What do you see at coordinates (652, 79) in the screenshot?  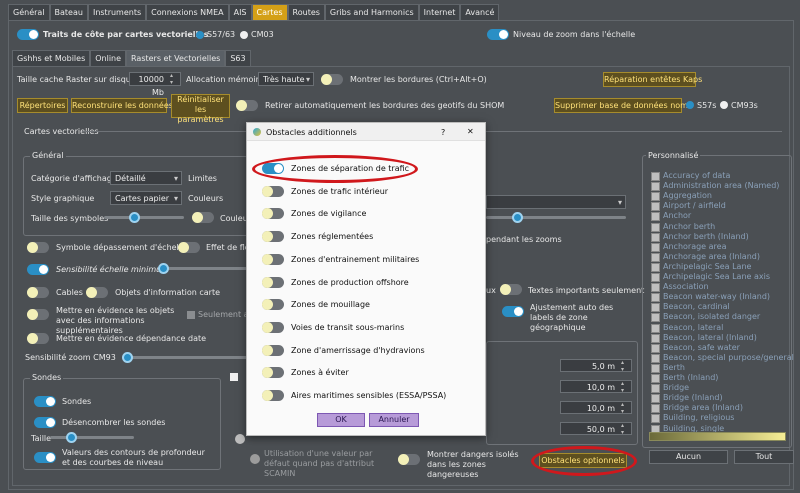 I see `repair-kaps-button: Réparation entêtes Kaps` at bounding box center [652, 79].